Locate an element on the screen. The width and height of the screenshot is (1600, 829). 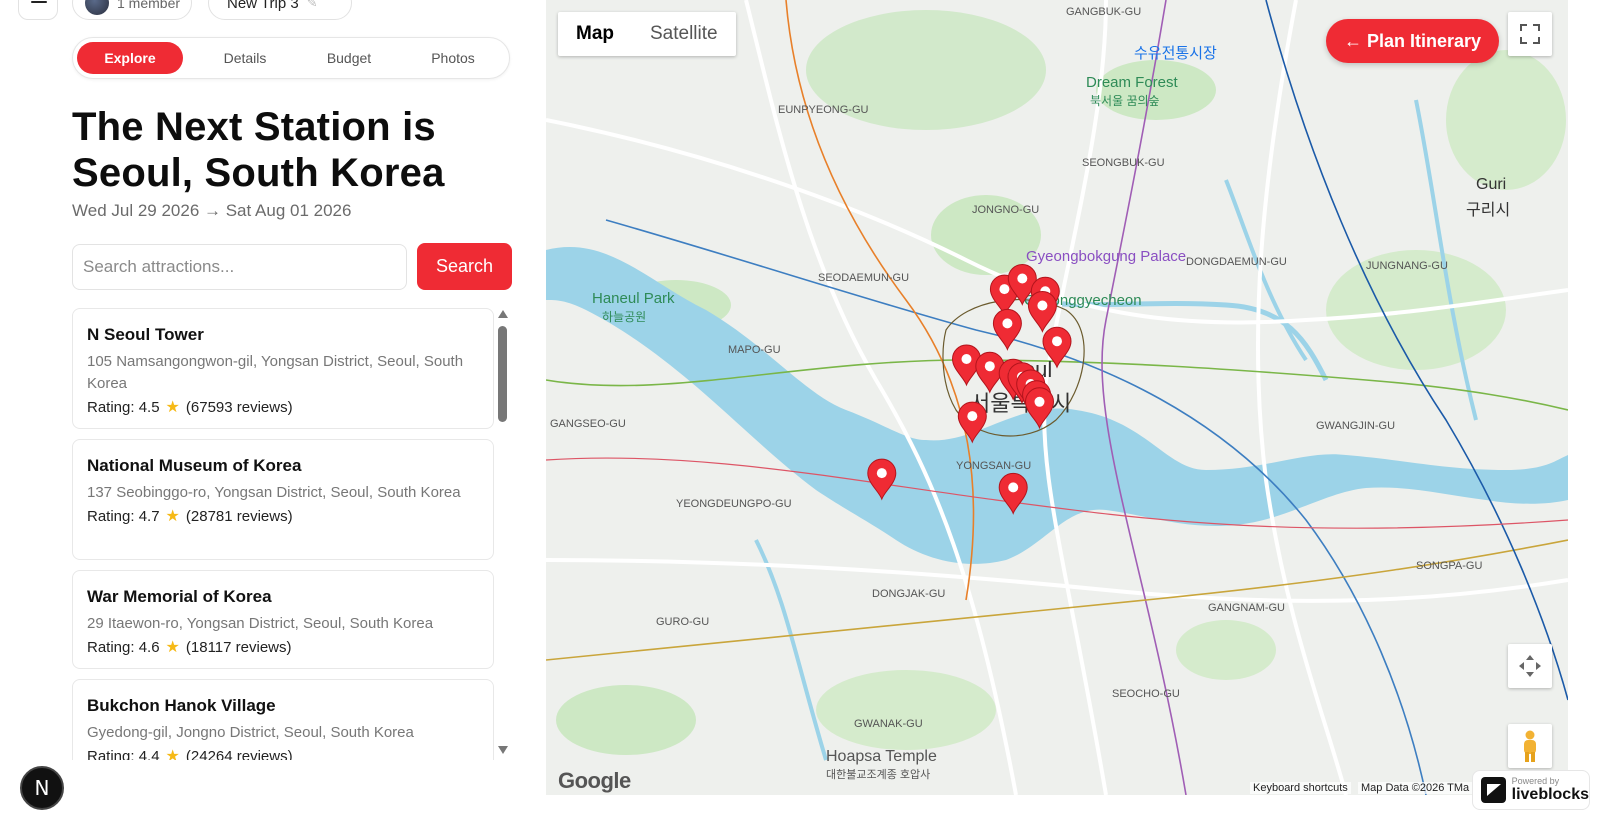
map-type-control: Map Satellite is located at coordinates (647, 34).